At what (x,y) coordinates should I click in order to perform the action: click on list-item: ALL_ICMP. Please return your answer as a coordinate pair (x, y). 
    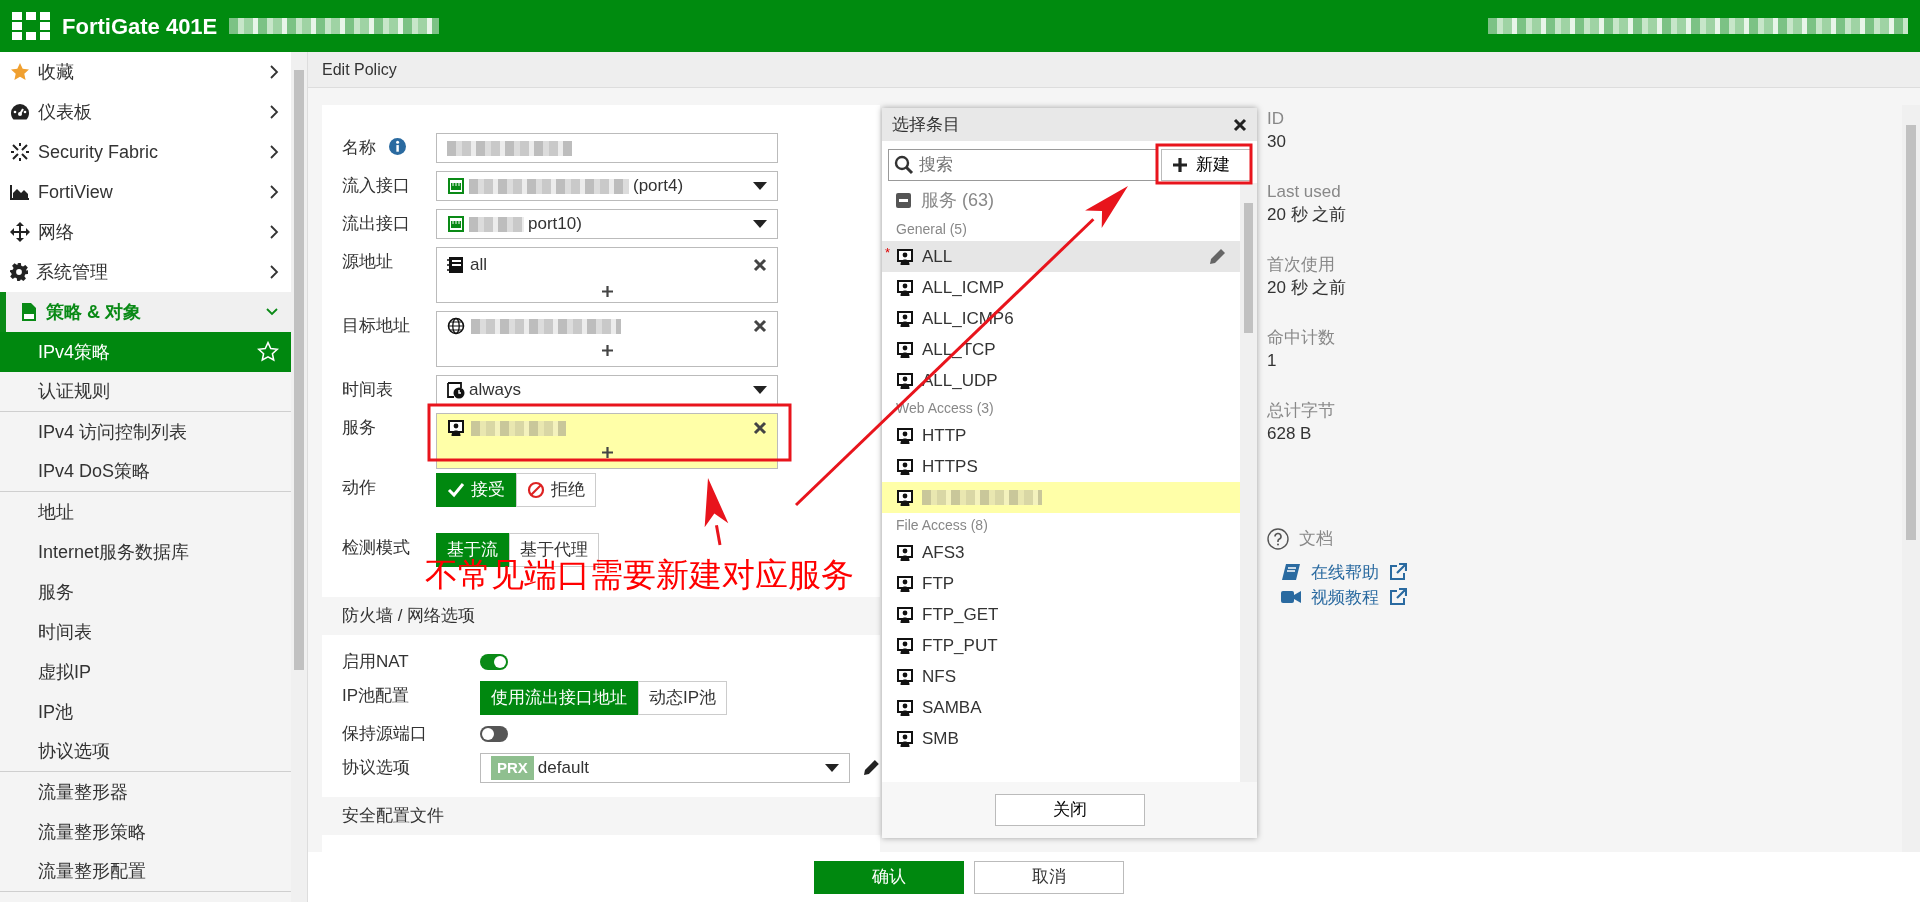
    Looking at the image, I should click on (1061, 287).